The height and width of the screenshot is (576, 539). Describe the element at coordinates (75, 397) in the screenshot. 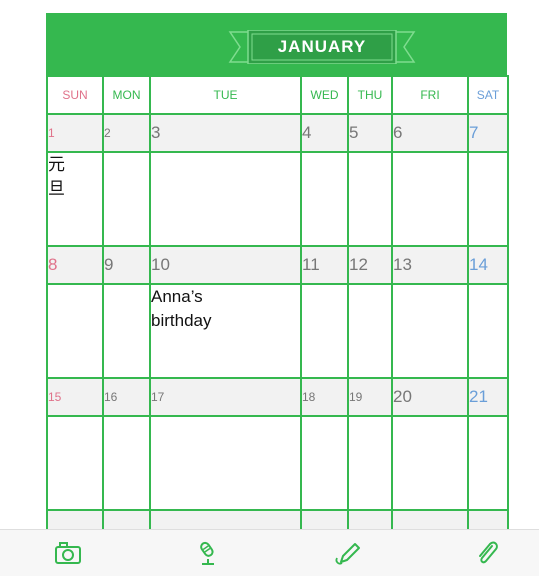

I see `day-number: 15` at that location.